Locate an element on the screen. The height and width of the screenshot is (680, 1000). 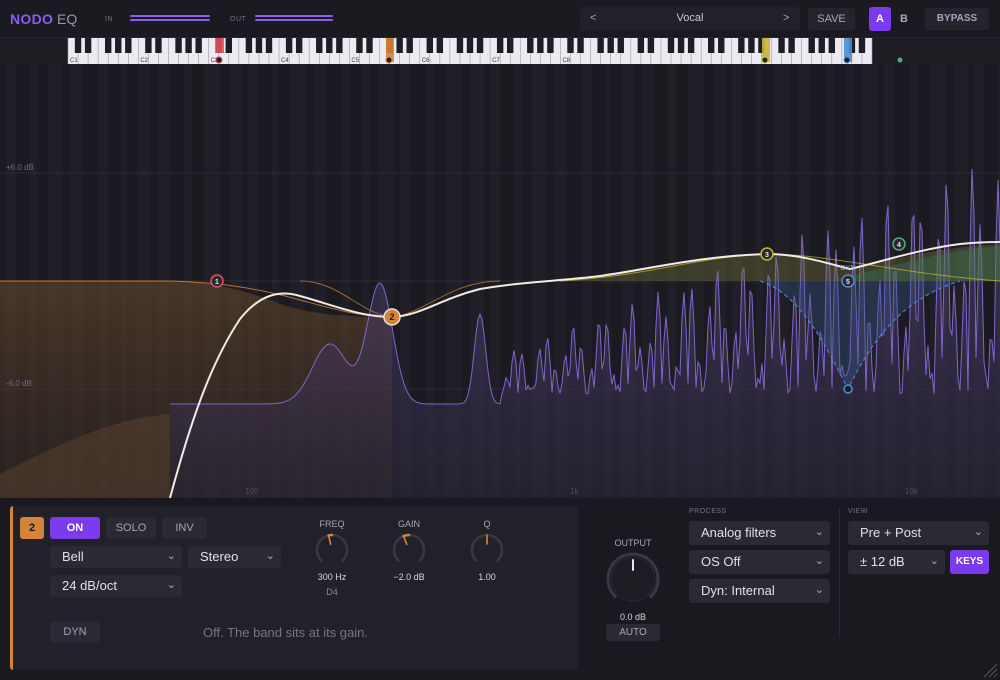
filter-mode-select: Analog filters ⌄ is located at coordinates (759, 533).